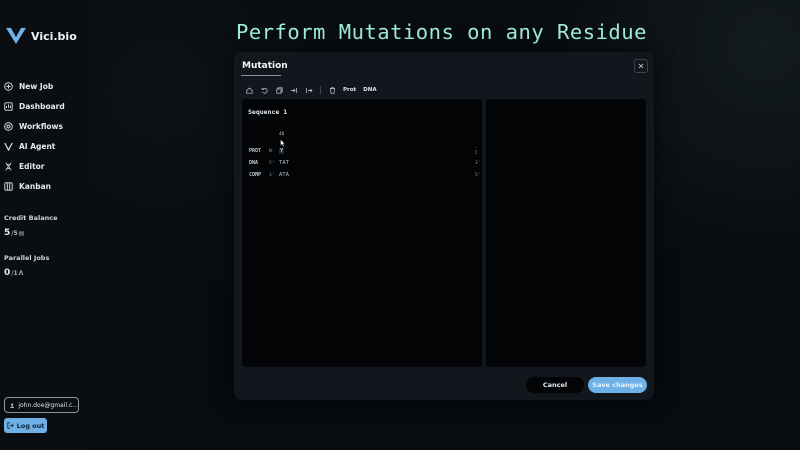 This screenshot has height=450, width=800. What do you see at coordinates (279, 90) in the screenshot?
I see `copy-icon` at bounding box center [279, 90].